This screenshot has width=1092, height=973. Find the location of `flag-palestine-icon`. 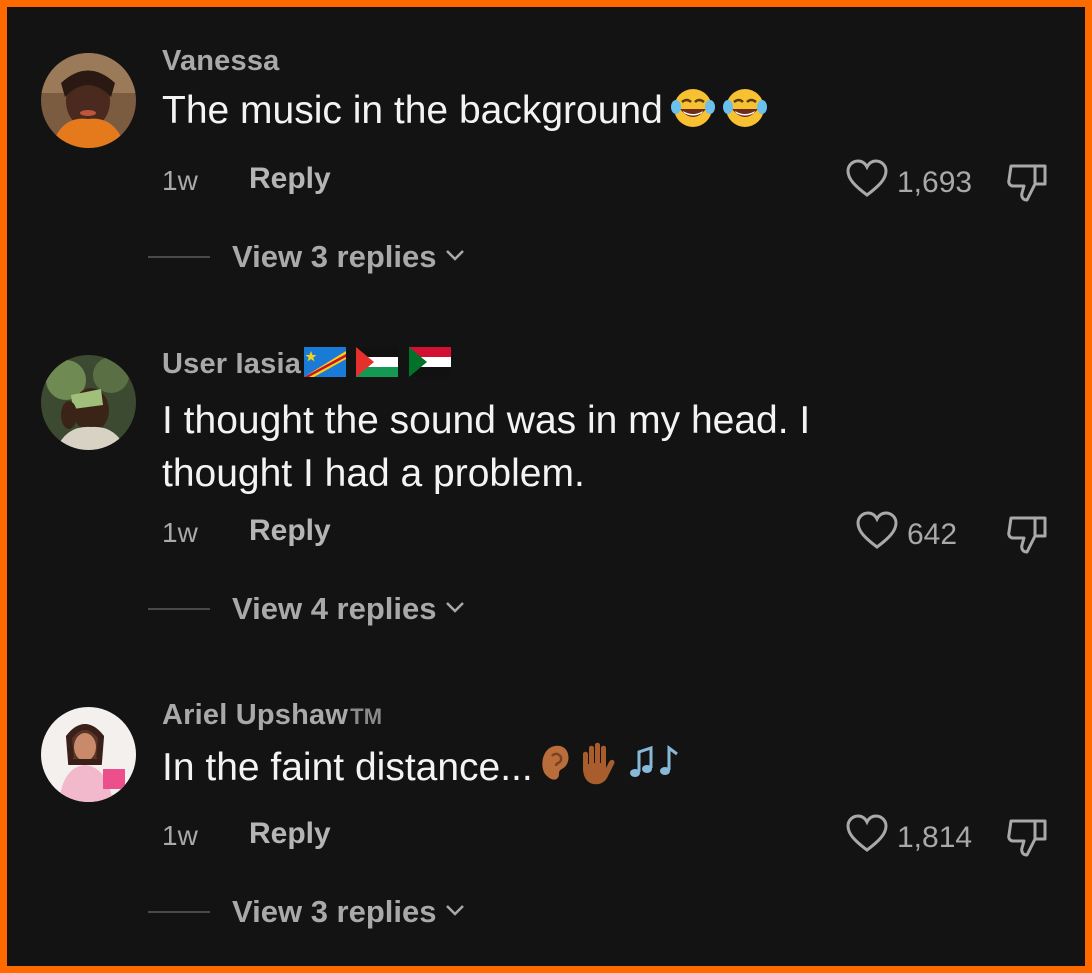

flag-palestine-icon is located at coordinates (377, 362).